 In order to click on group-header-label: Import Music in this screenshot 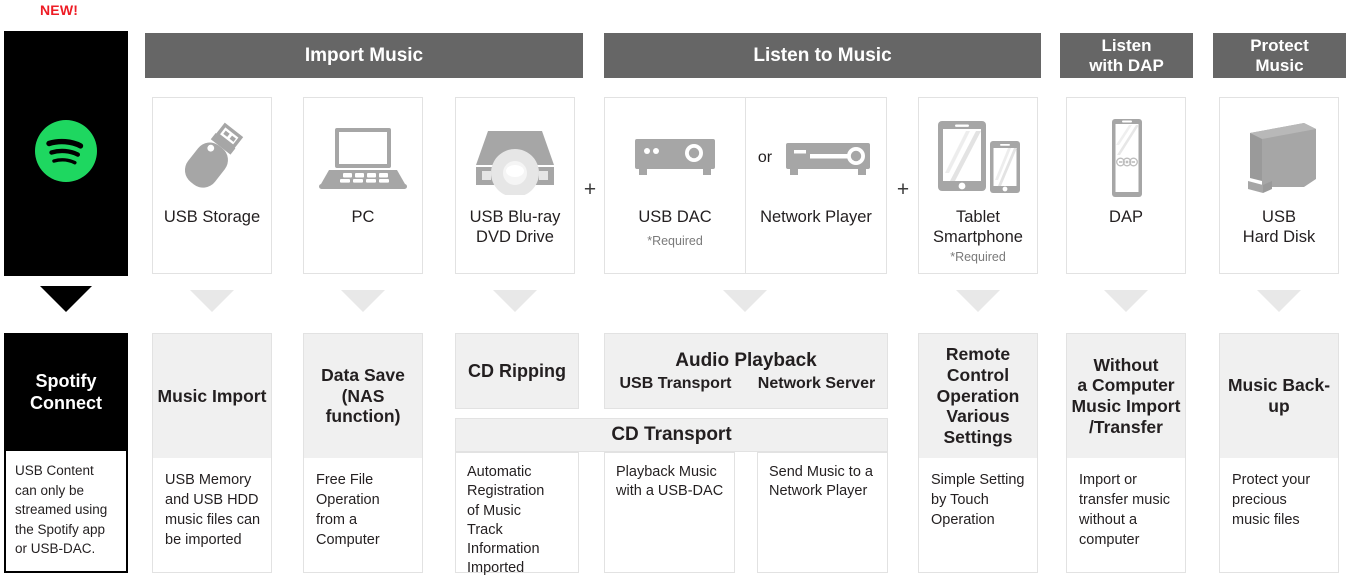, I will do `click(364, 55)`.